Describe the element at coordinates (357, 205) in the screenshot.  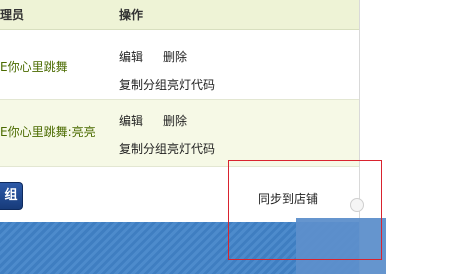
I see `scroll-handle-icon` at that location.